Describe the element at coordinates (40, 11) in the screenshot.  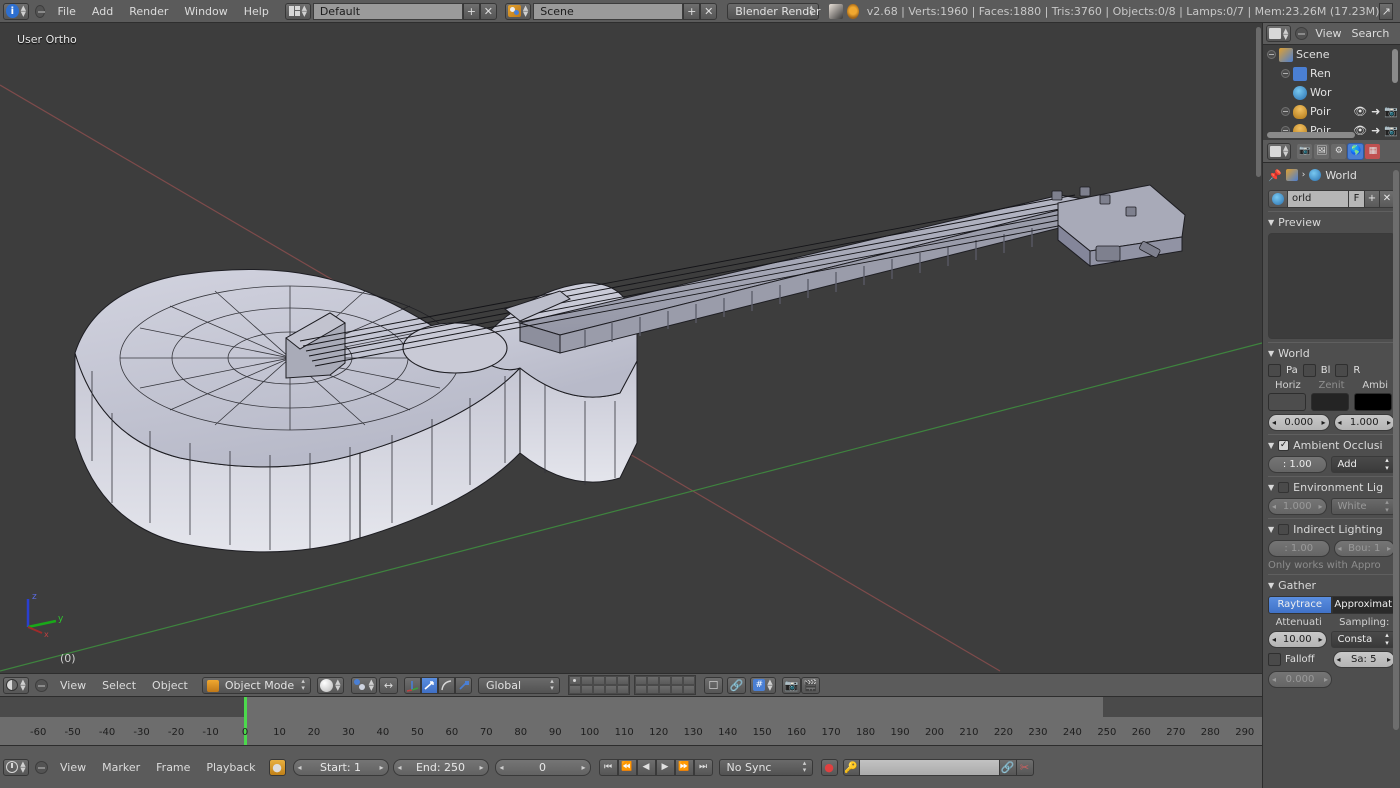
I see `collapse-menus-button` at that location.